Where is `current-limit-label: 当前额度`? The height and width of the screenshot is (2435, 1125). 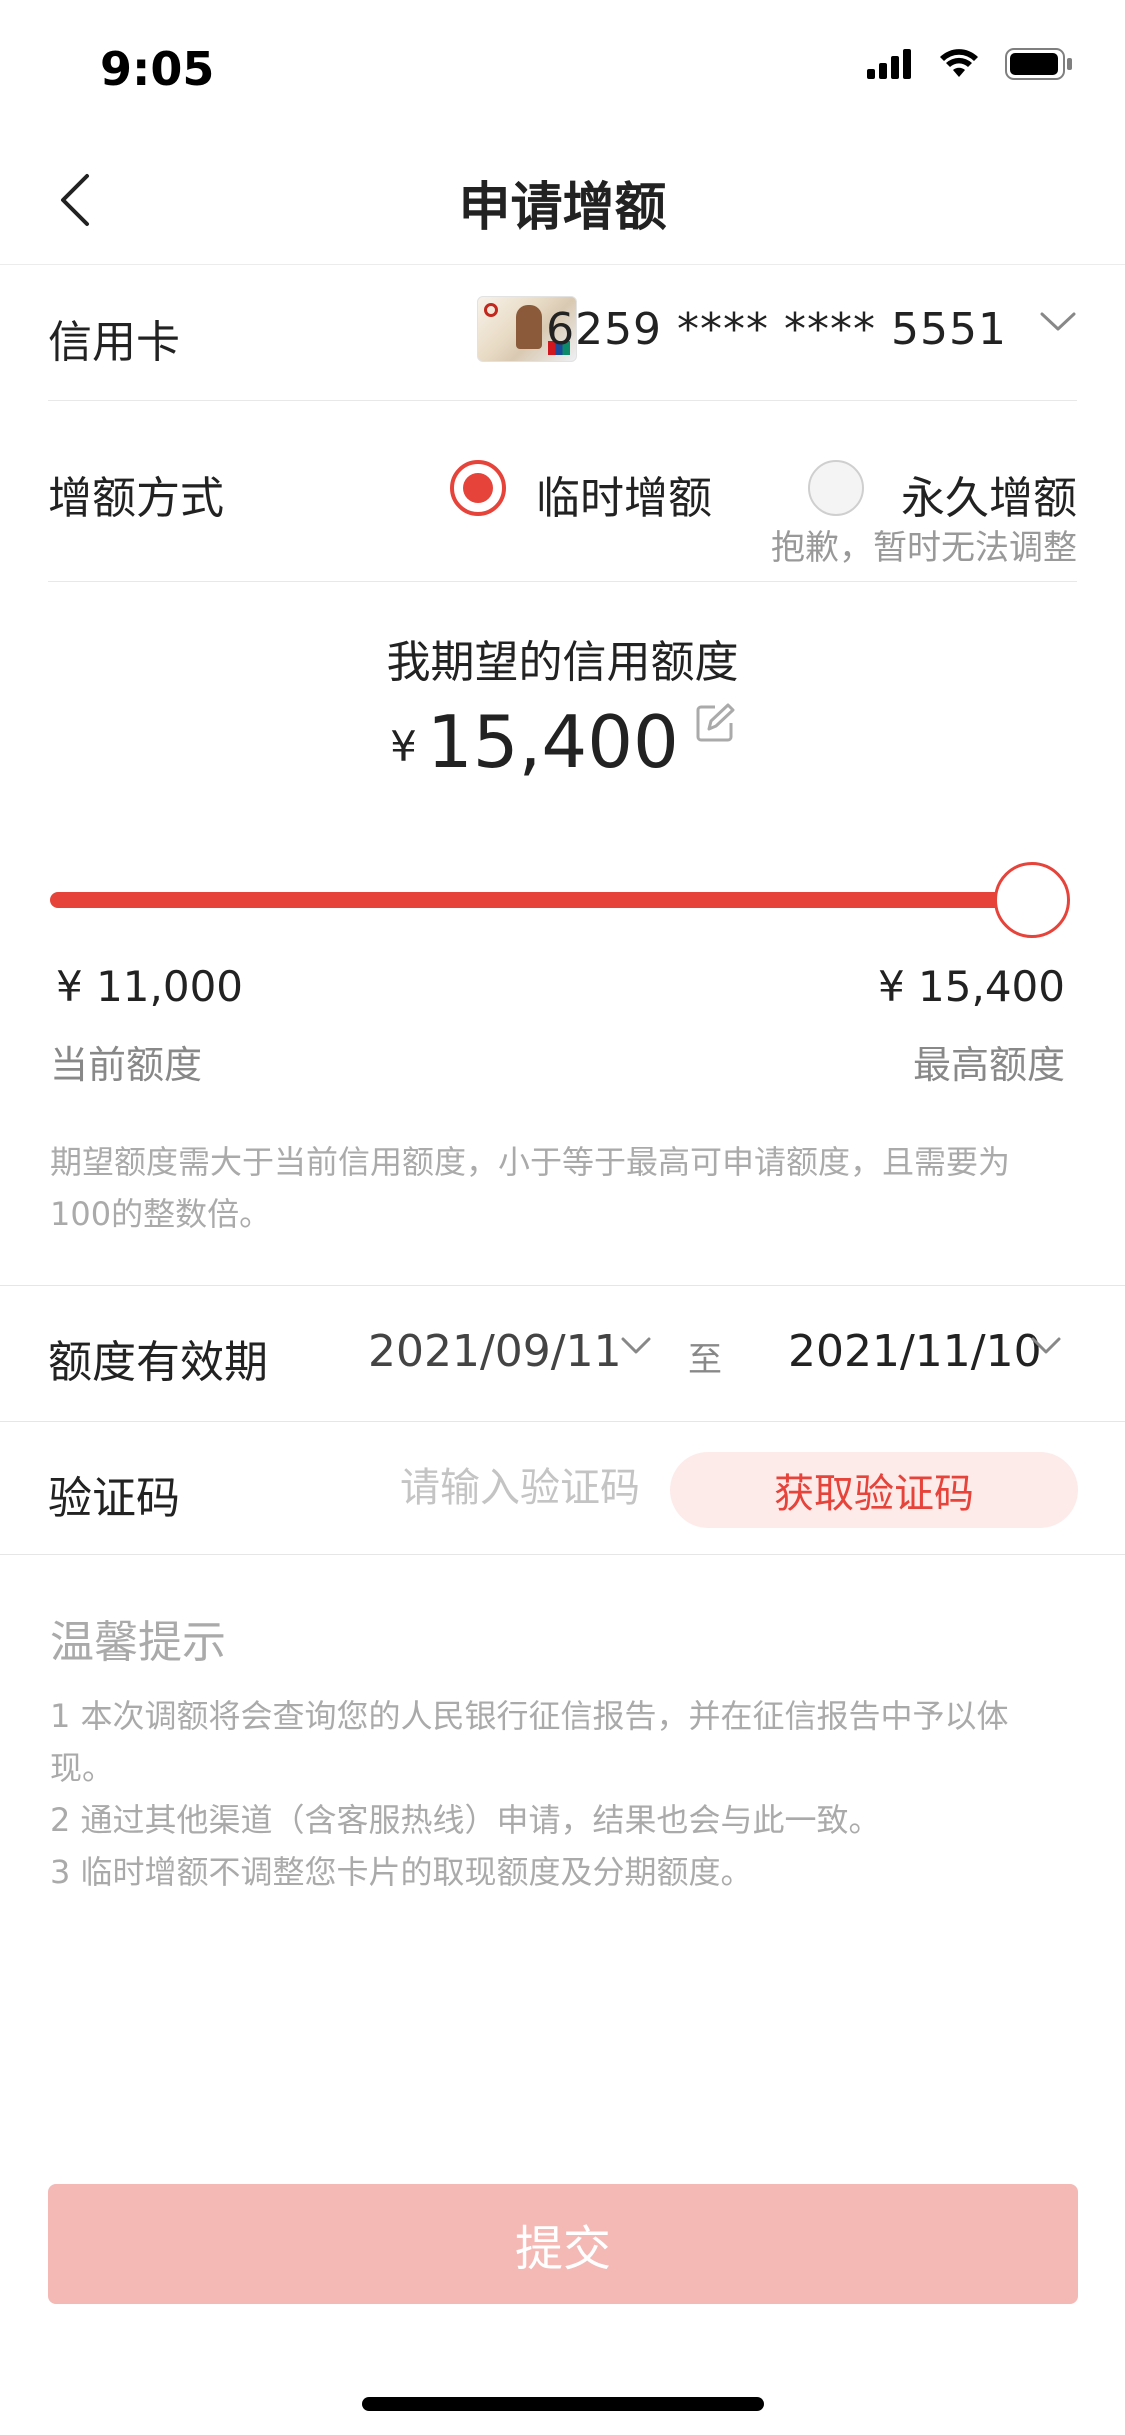
current-limit-label: 当前额度 is located at coordinates (126, 1065).